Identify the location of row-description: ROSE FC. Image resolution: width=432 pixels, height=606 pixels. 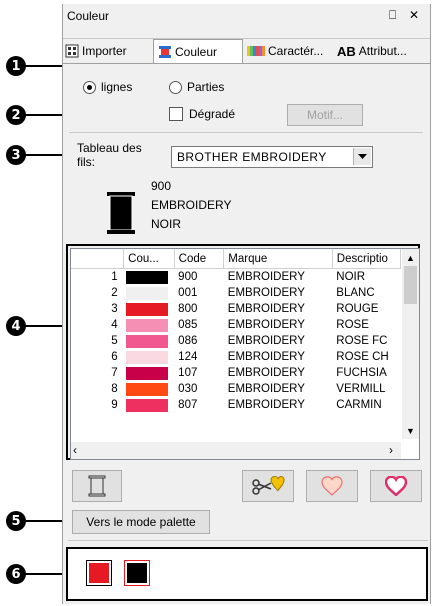
(362, 341).